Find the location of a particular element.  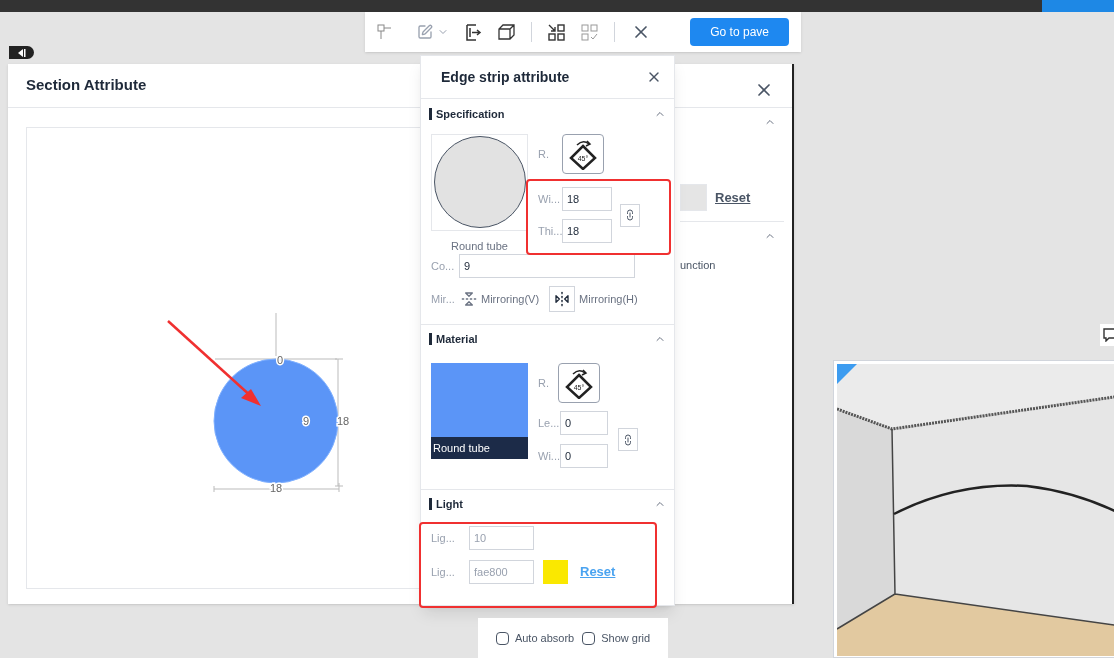

grid-check-icon is located at coordinates (589, 32).